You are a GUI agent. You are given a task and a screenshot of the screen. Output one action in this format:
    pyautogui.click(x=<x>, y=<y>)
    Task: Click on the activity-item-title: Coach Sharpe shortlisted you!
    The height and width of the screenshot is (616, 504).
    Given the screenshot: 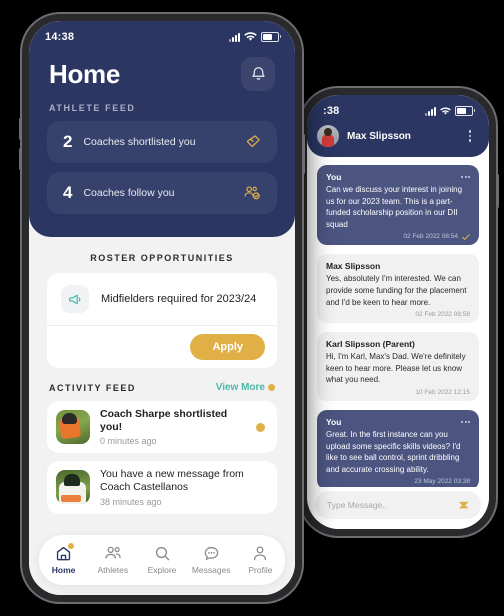 What is the action you would take?
    pyautogui.click(x=164, y=421)
    